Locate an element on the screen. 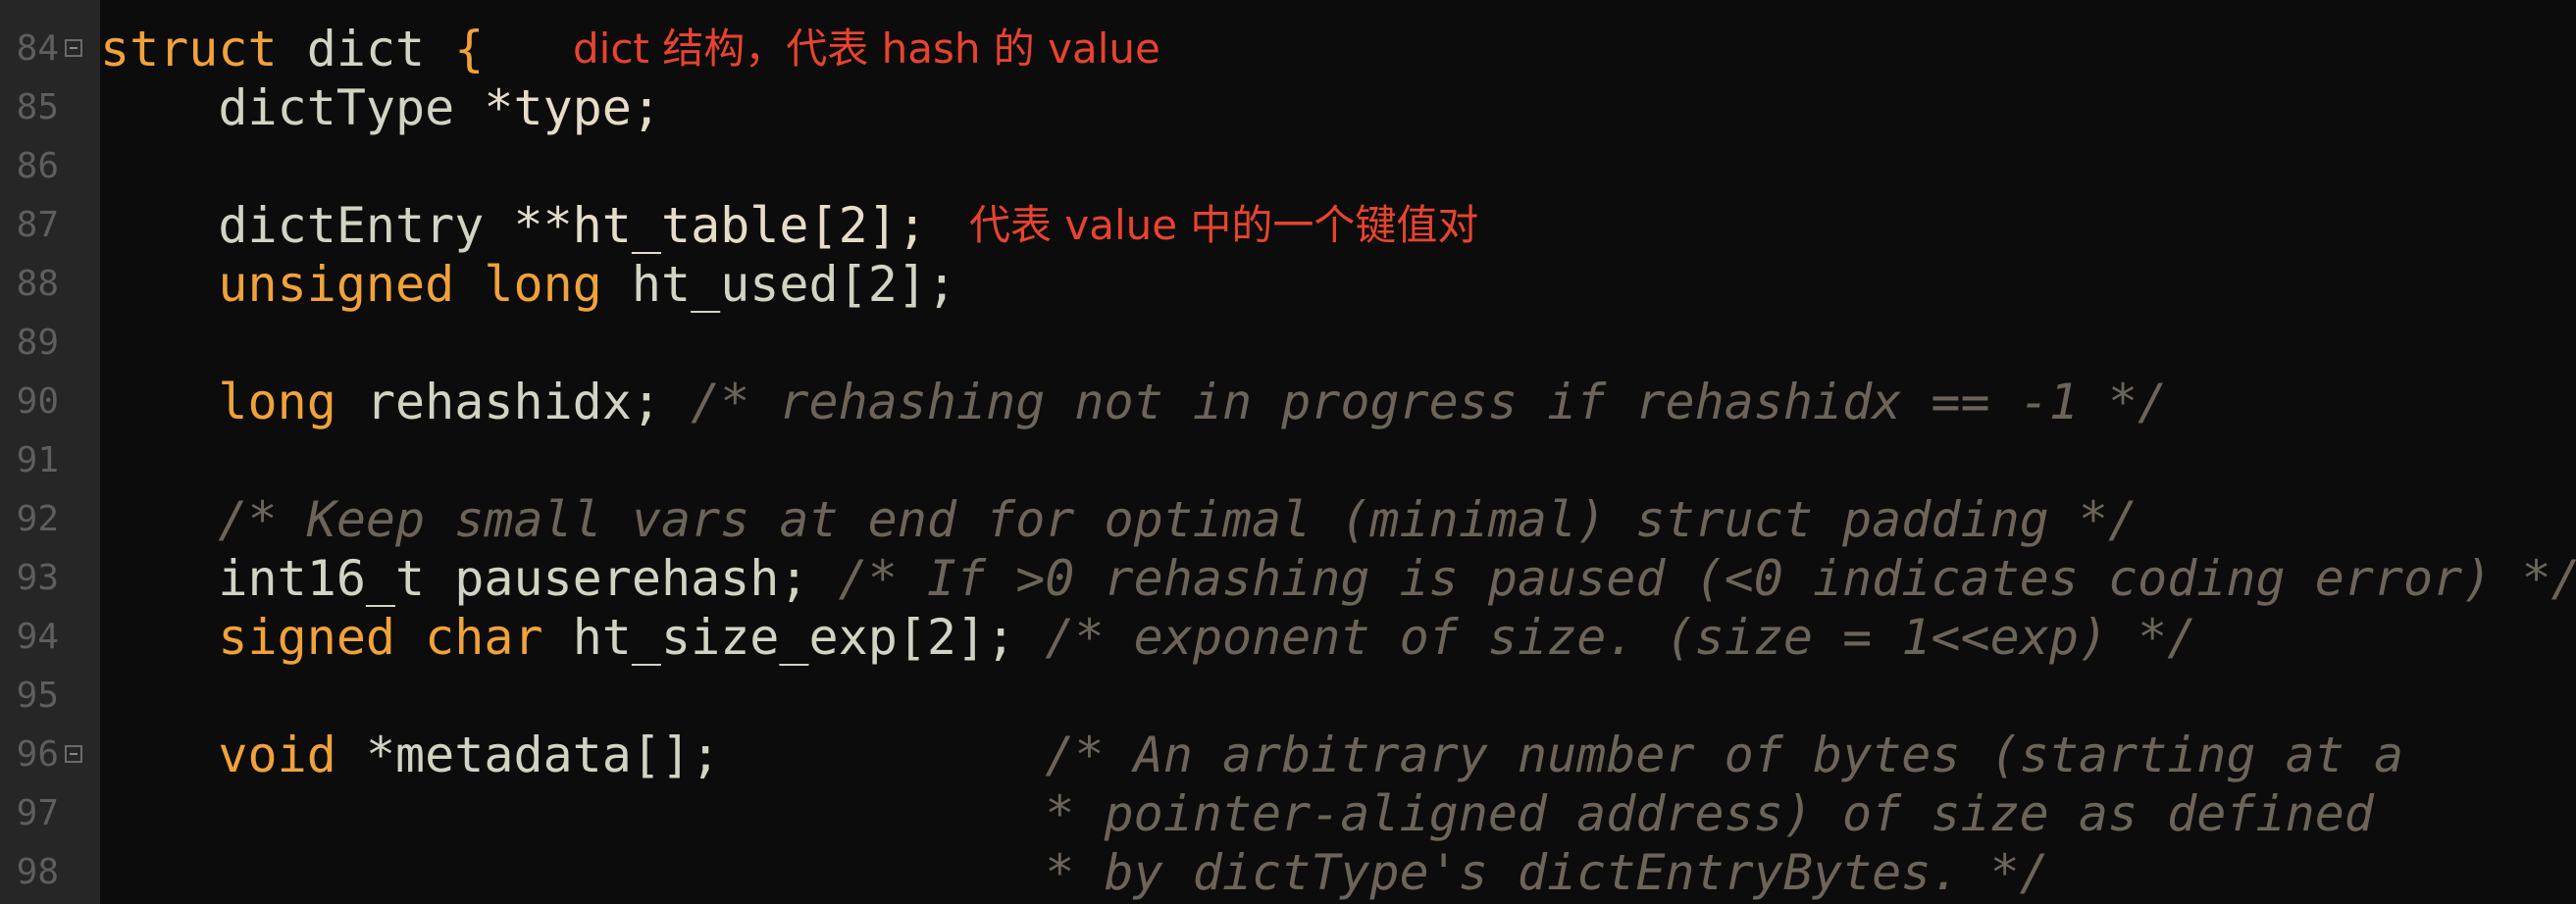  annotation-dict-structure: dict 结构，代表 hash 的 value is located at coordinates (866, 49).